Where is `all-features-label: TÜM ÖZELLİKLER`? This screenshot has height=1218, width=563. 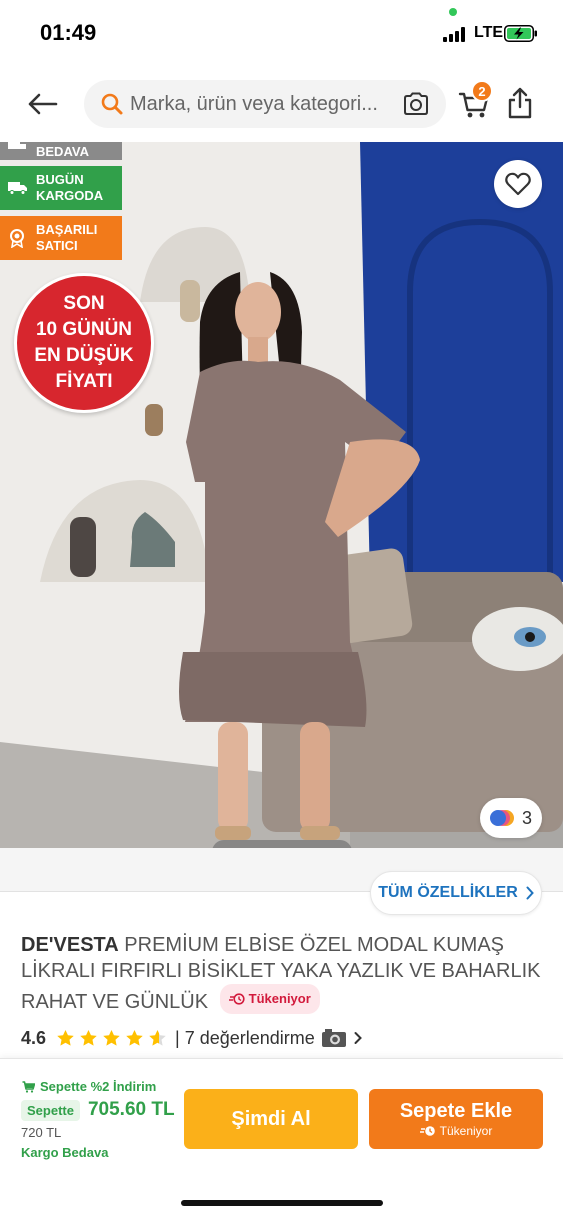
all-features-label: TÜM ÖZELLİKLER is located at coordinates (448, 892).